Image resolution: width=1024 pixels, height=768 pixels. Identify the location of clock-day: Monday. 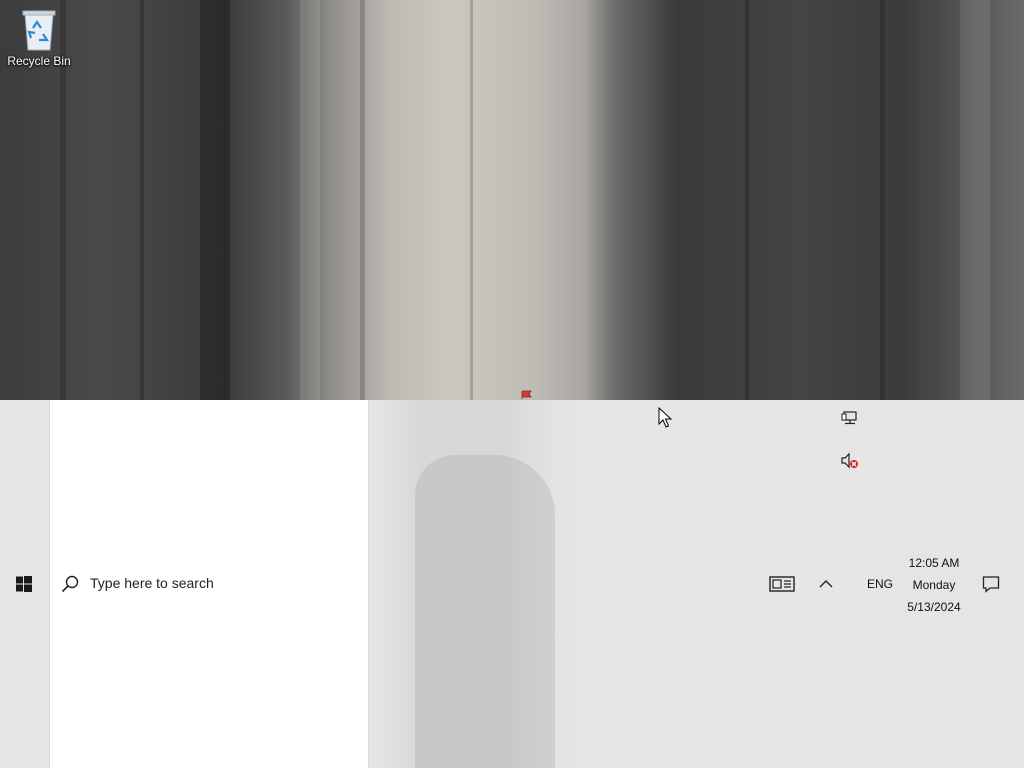
(934, 585).